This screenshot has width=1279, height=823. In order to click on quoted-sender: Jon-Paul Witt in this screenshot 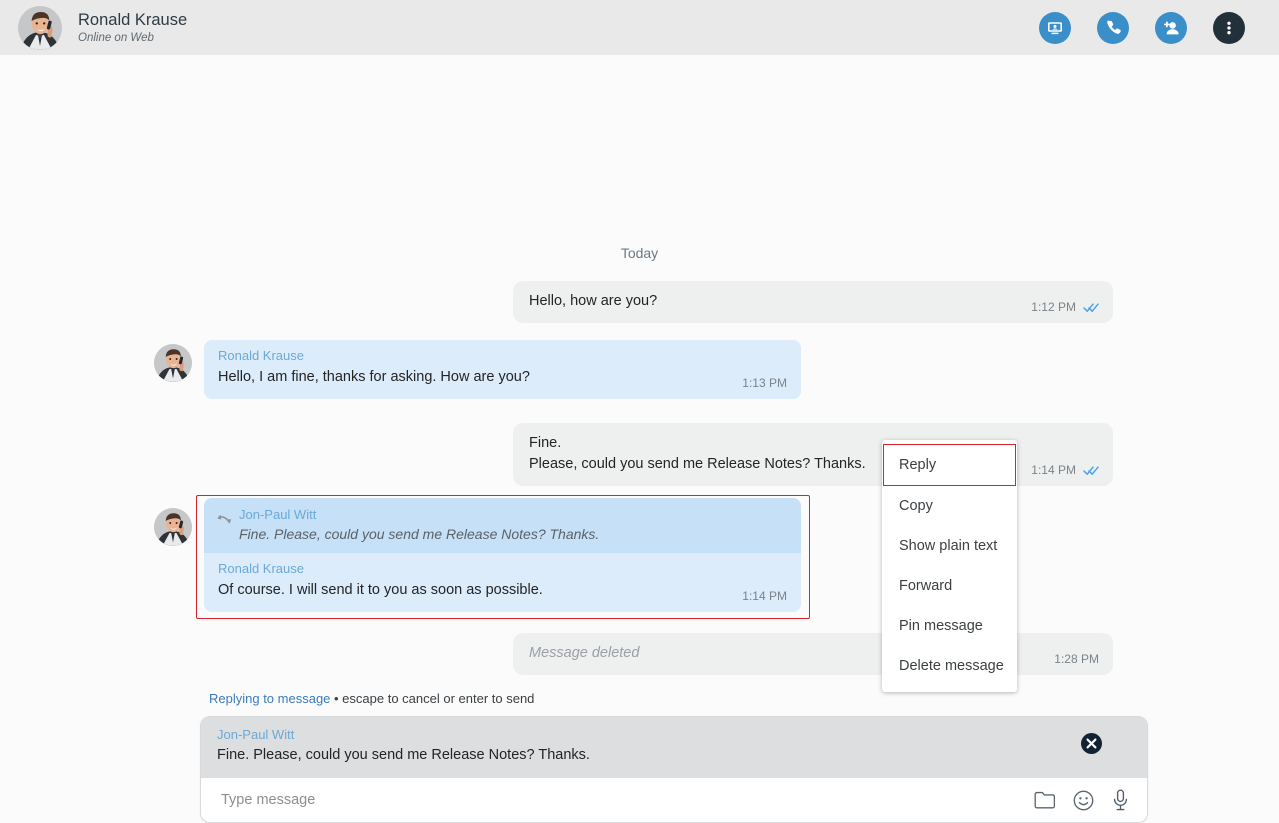, I will do `click(278, 514)`.